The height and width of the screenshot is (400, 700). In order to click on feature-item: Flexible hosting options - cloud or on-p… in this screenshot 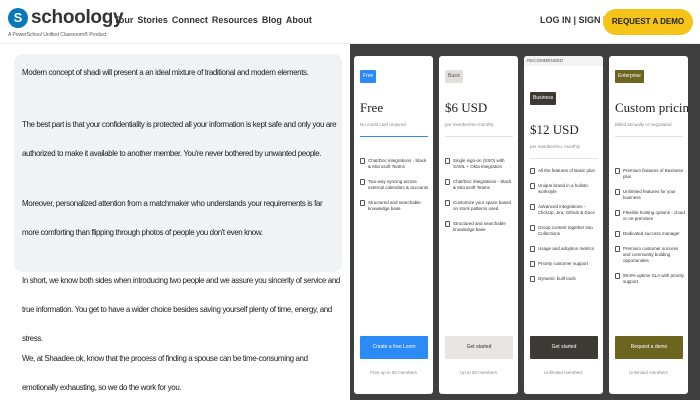, I will do `click(650, 216)`.